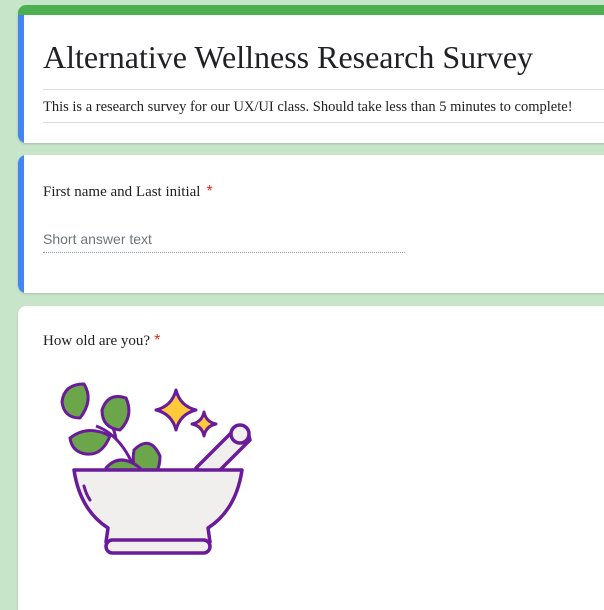 The image size is (604, 610). I want to click on accent-bar, so click(311, 10).